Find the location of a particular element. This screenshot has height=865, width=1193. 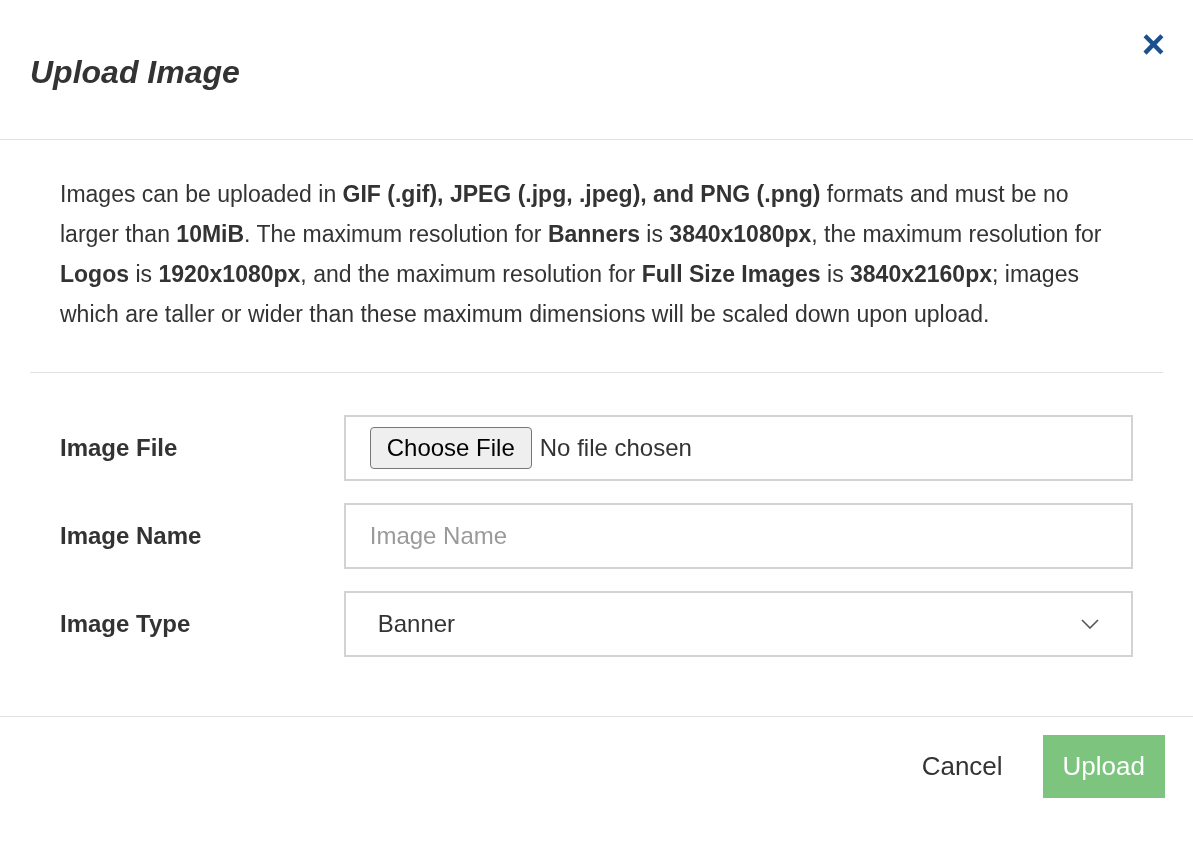

field-label: Image File is located at coordinates (119, 448).